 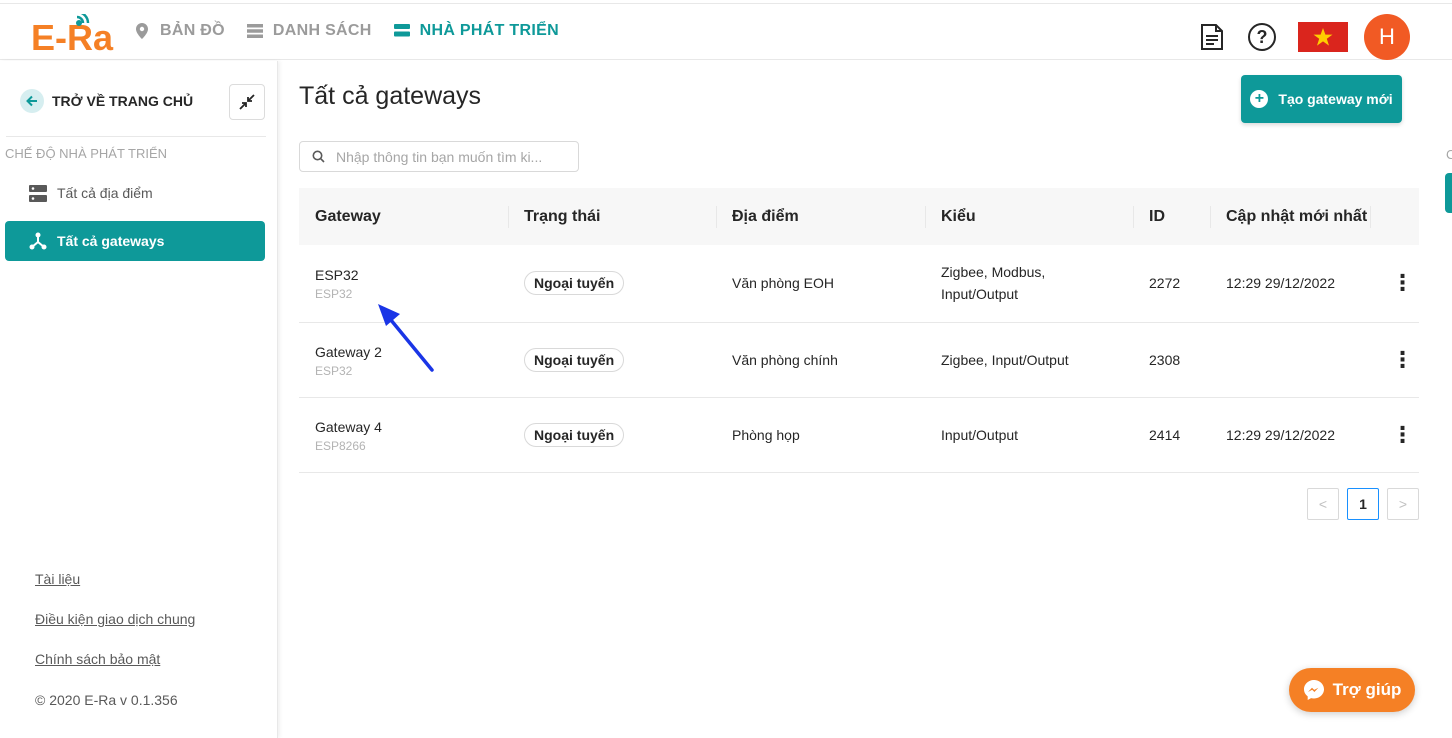 What do you see at coordinates (1314, 690) in the screenshot?
I see `messenger-icon` at bounding box center [1314, 690].